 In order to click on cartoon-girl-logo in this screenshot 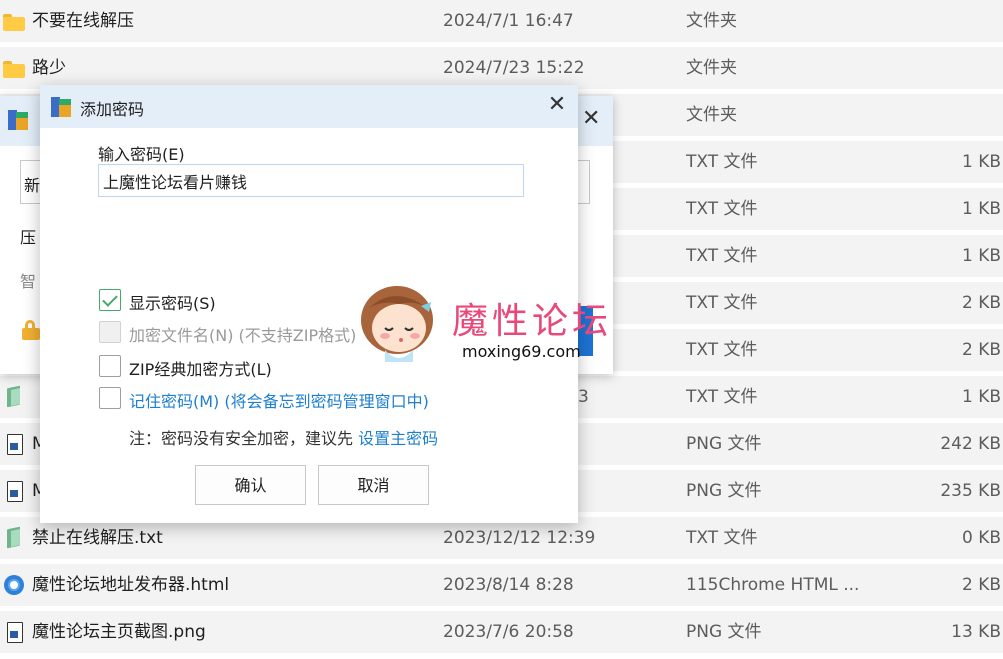, I will do `click(397, 324)`.